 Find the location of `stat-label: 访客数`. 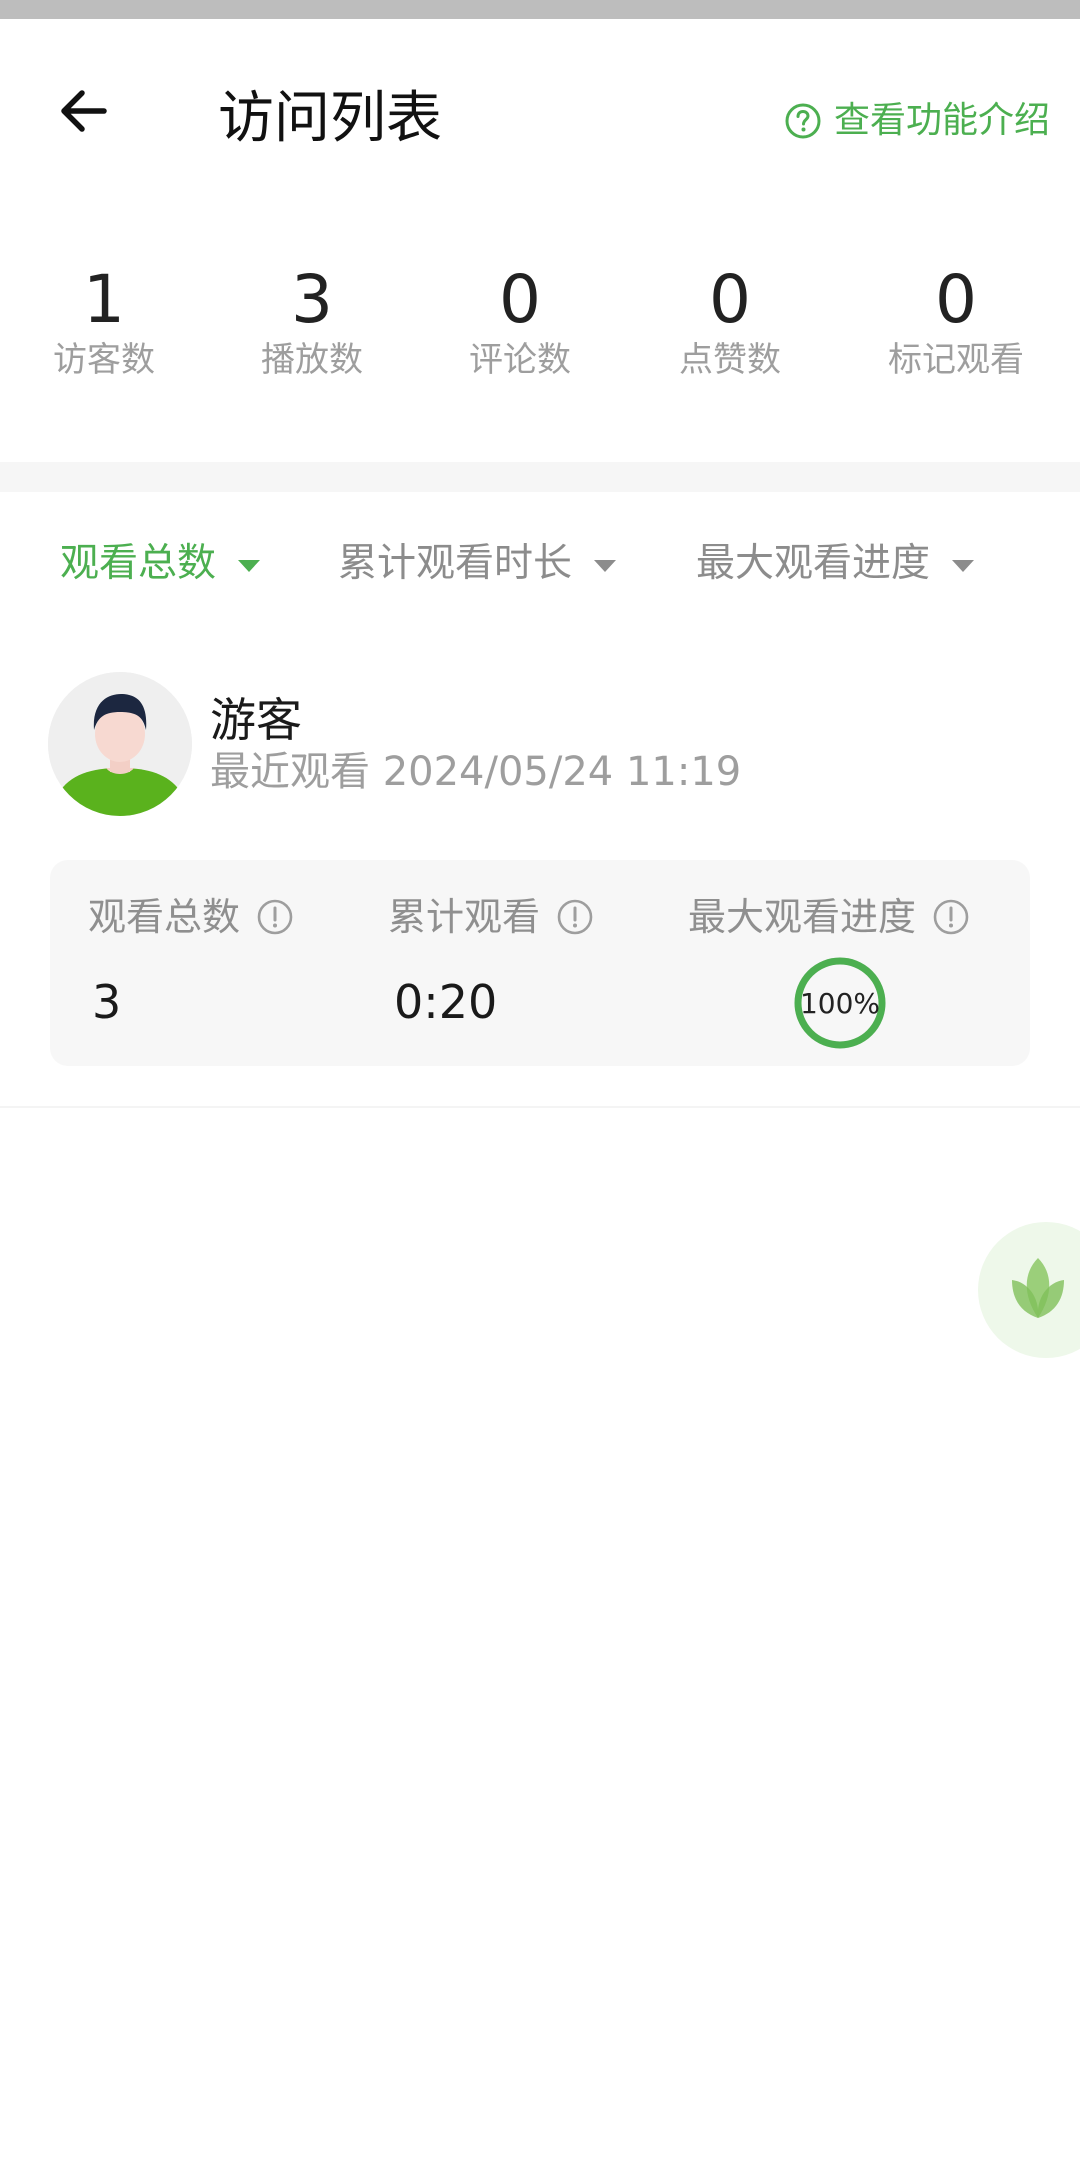

stat-label: 访客数 is located at coordinates (104, 360).